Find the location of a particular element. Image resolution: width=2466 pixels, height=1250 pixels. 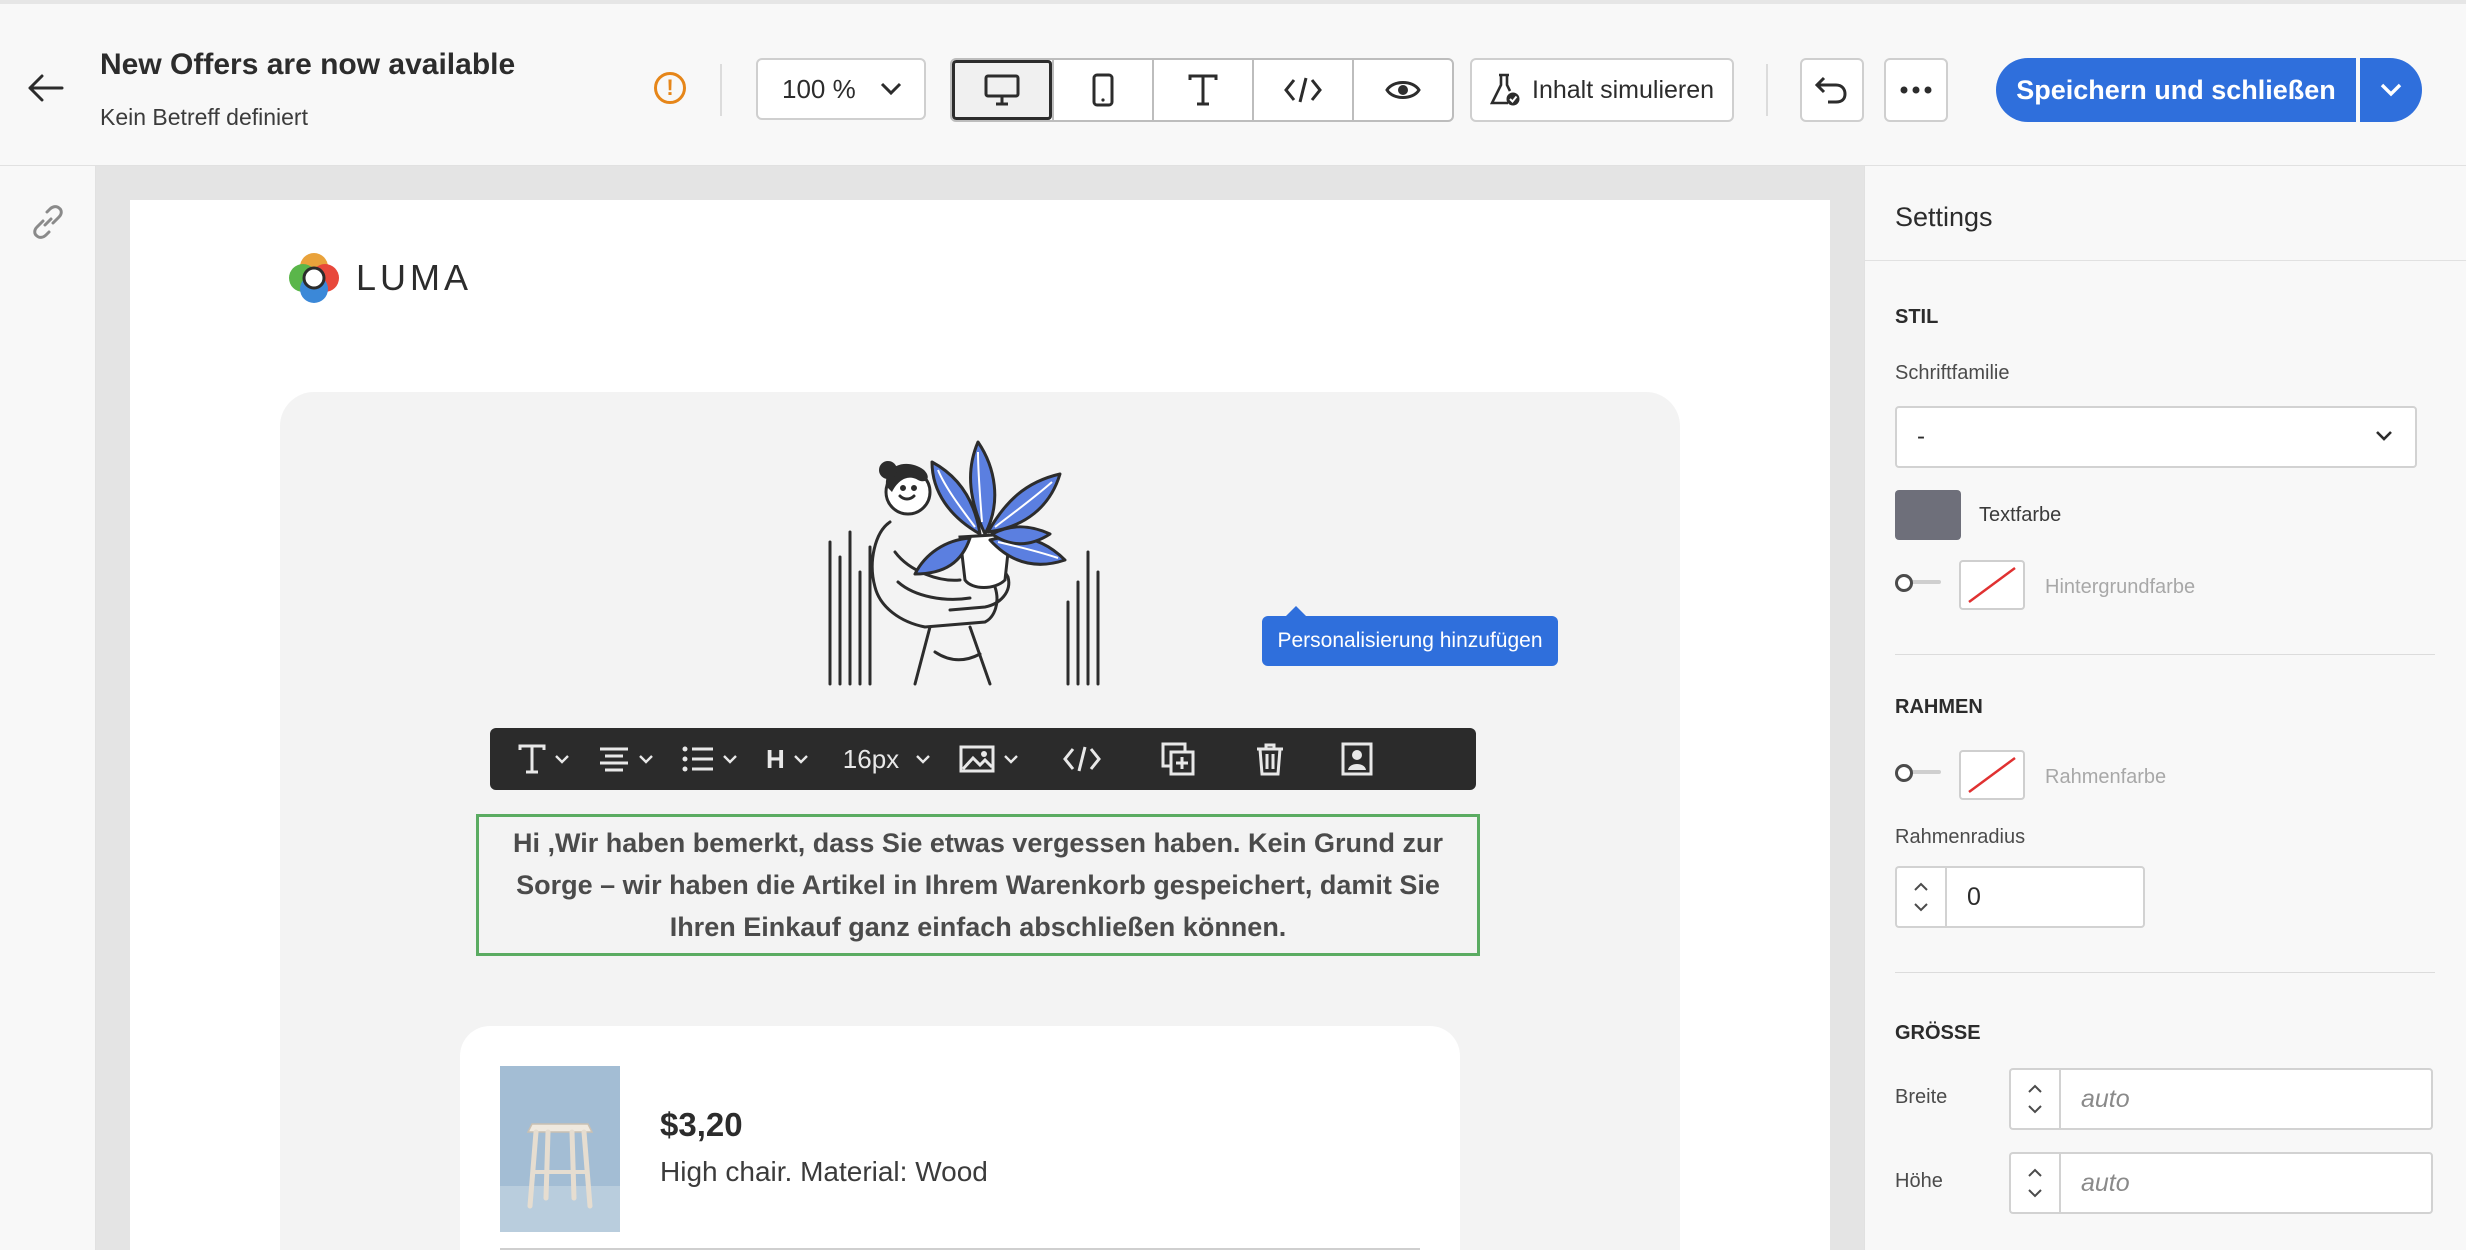

border-radius-stepper: 0 is located at coordinates (2020, 897).